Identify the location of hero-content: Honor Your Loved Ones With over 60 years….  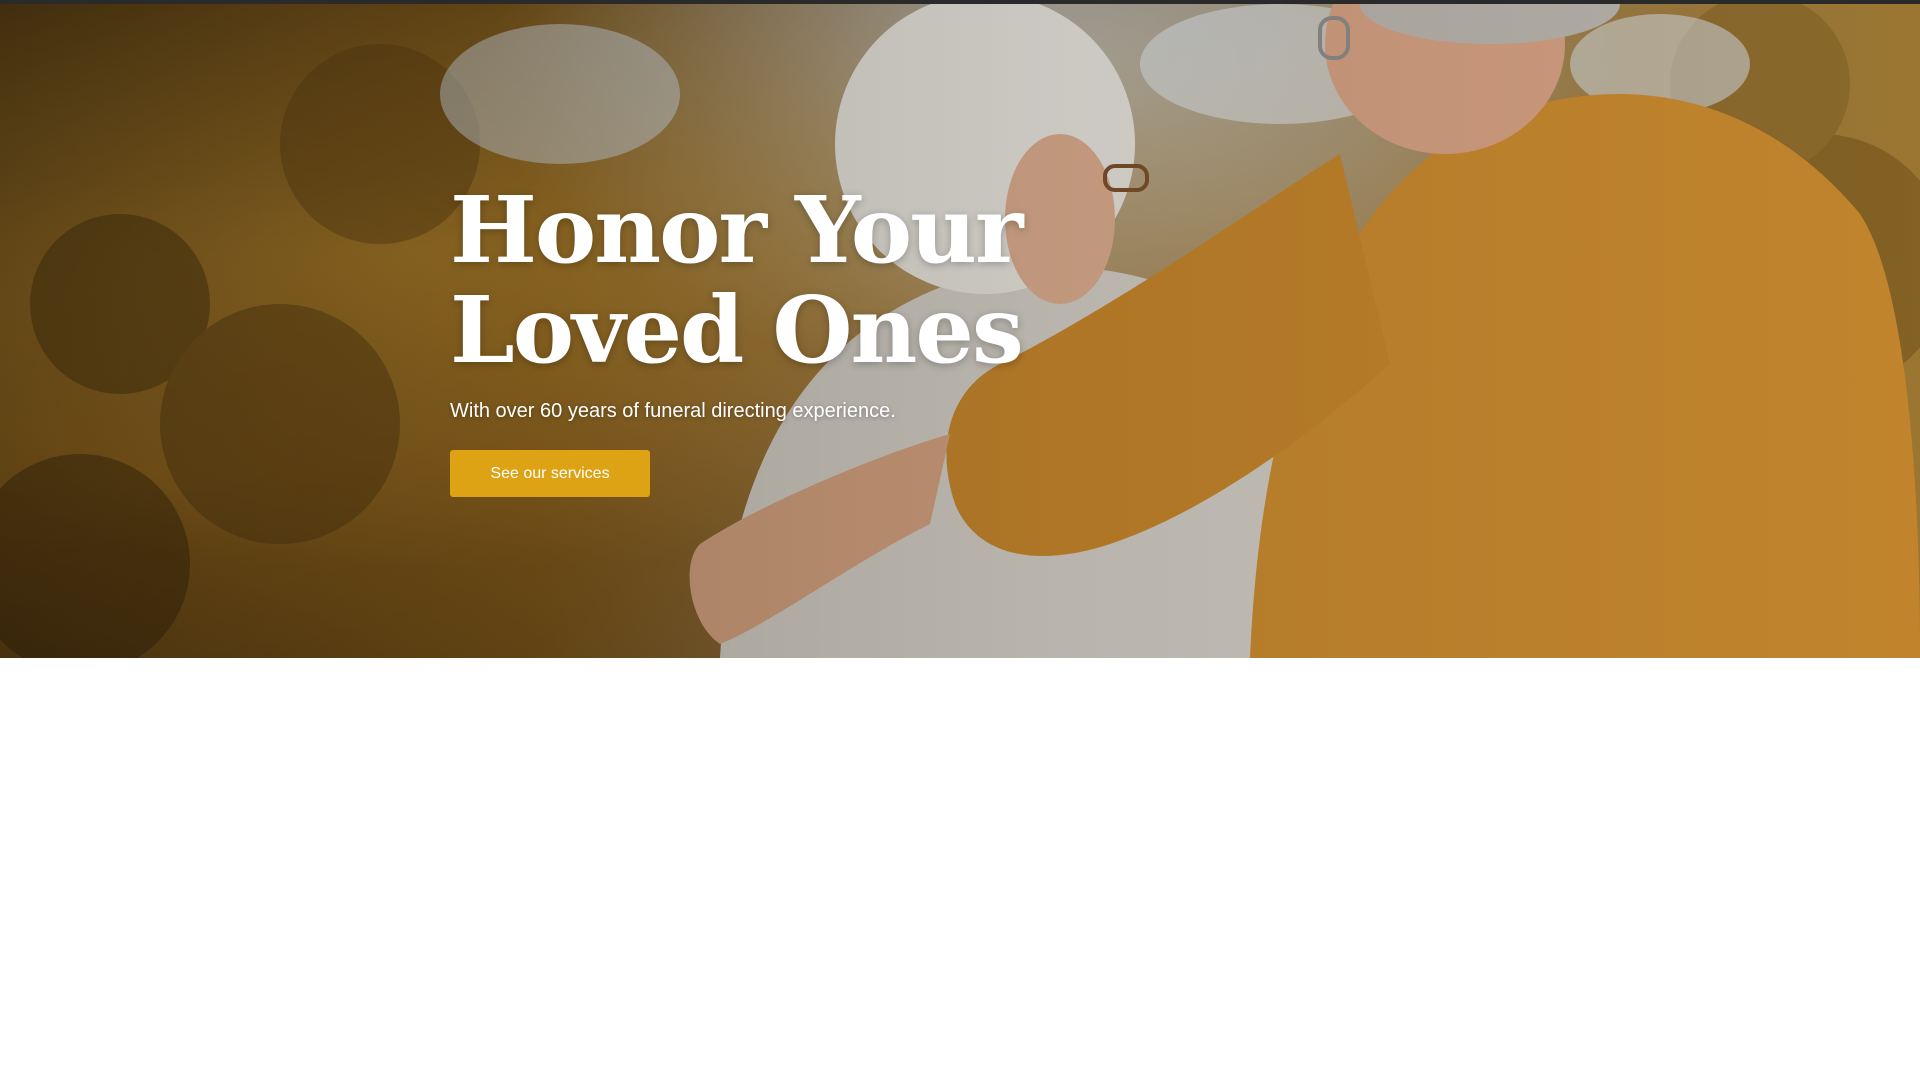
(830, 338).